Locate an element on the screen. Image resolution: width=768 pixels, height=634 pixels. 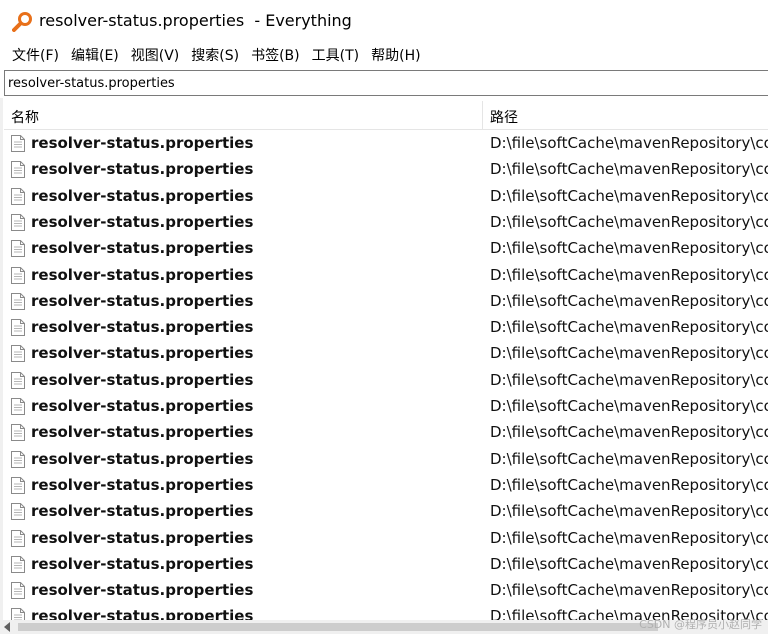
menu-item: 书签(B) is located at coordinates (275, 55).